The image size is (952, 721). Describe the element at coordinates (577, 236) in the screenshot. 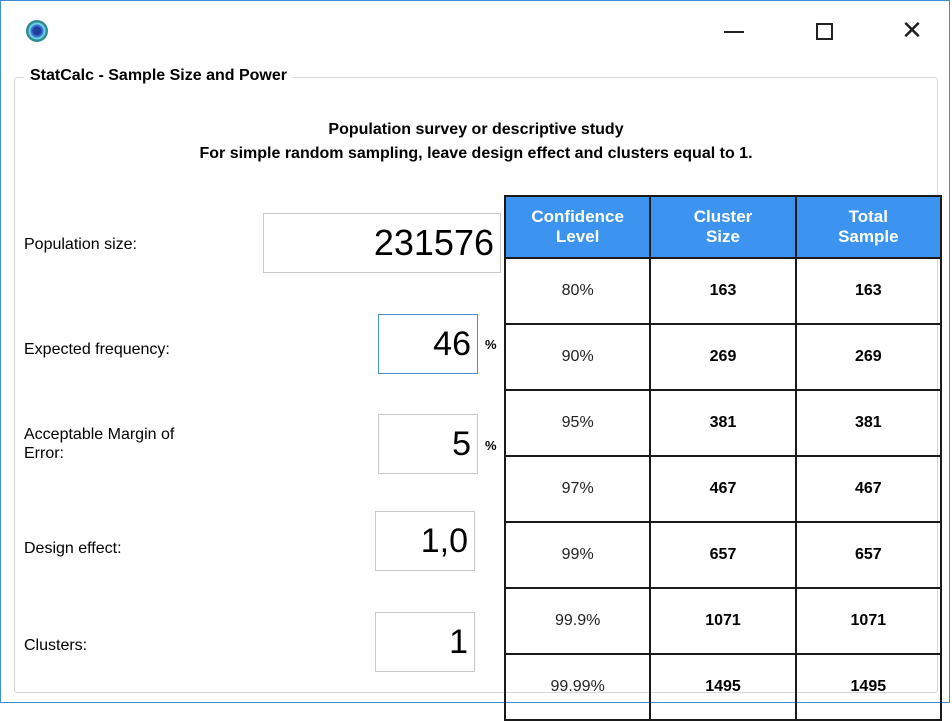

I see `header-line: Level` at that location.